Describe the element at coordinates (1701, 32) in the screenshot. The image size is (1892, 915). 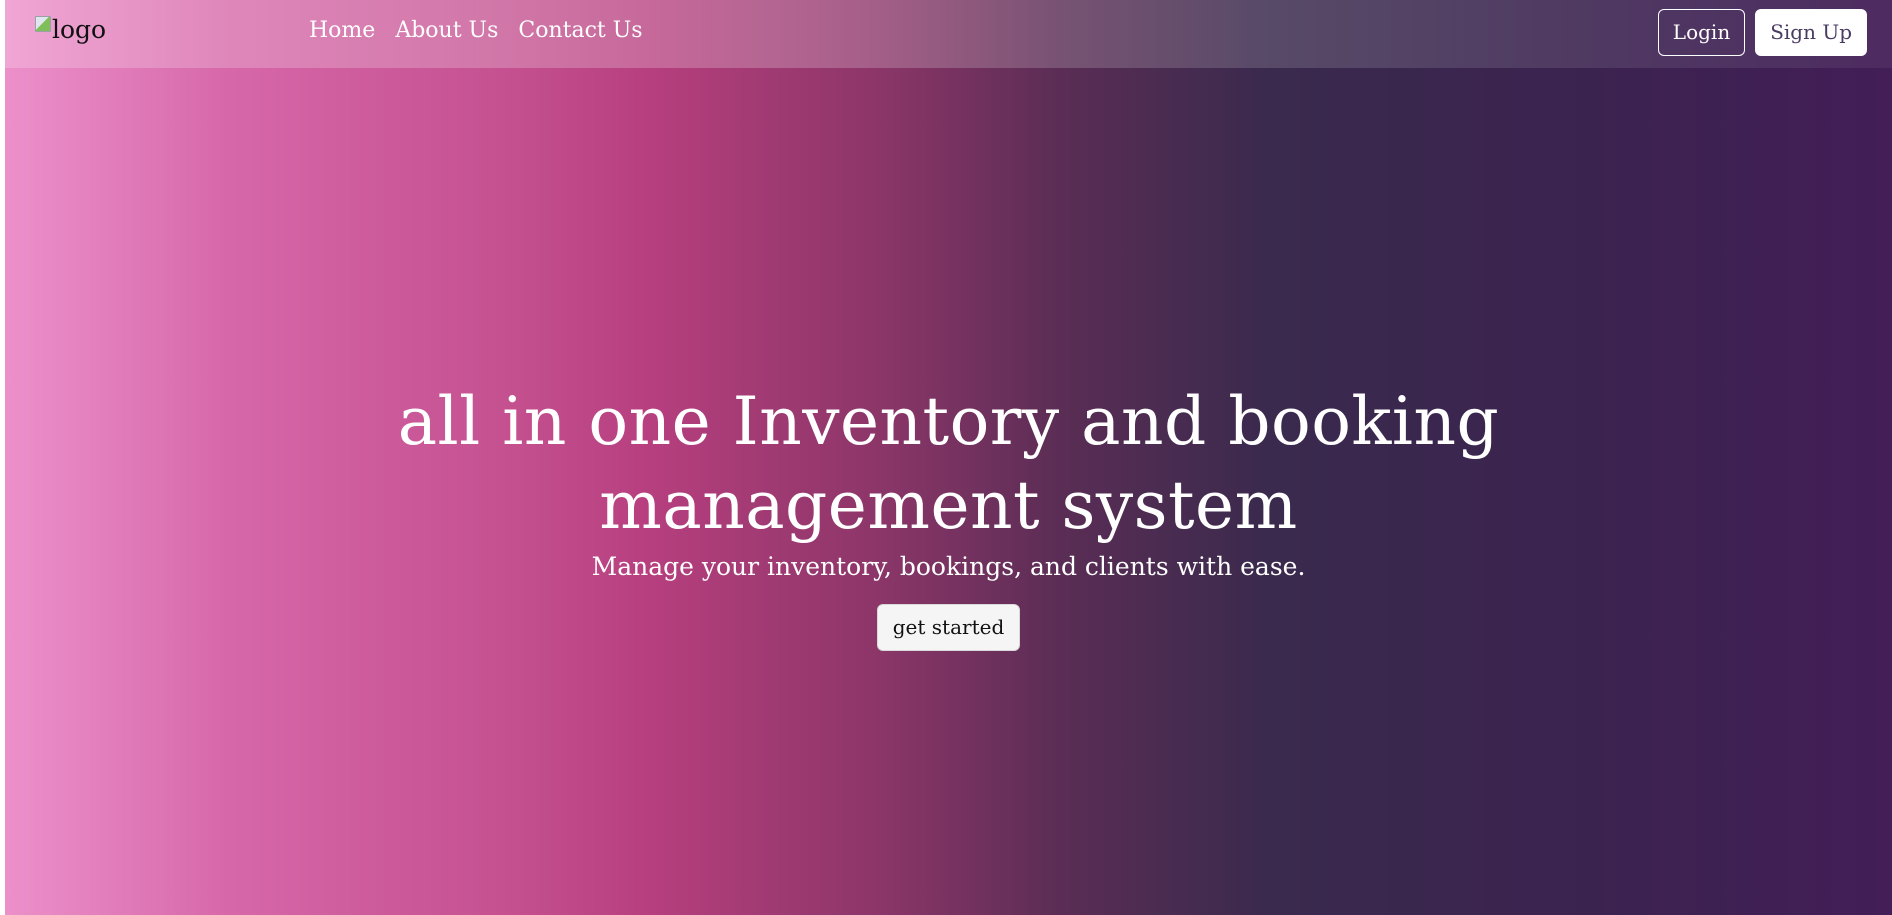
I see `login-button: Login` at that location.